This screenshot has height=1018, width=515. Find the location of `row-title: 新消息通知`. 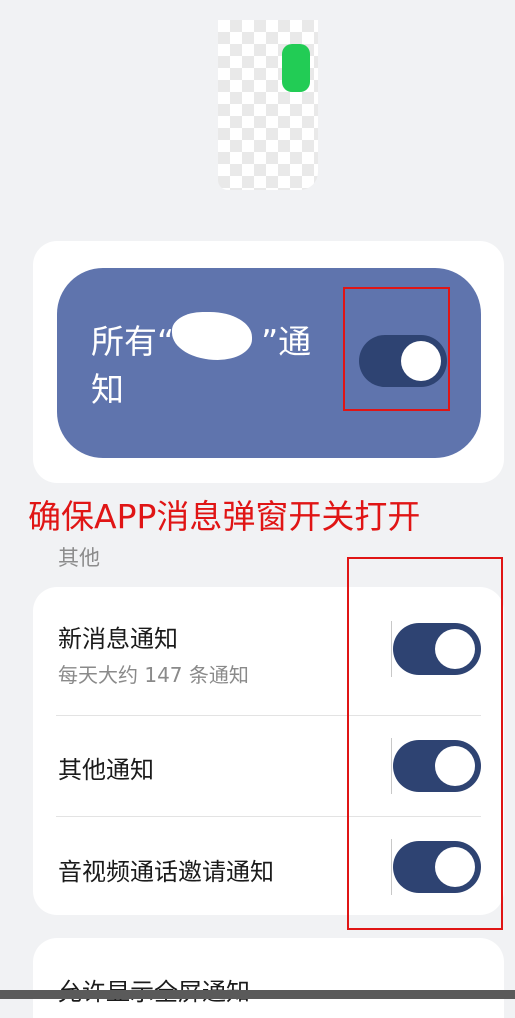

row-title: 新消息通知 is located at coordinates (118, 639).